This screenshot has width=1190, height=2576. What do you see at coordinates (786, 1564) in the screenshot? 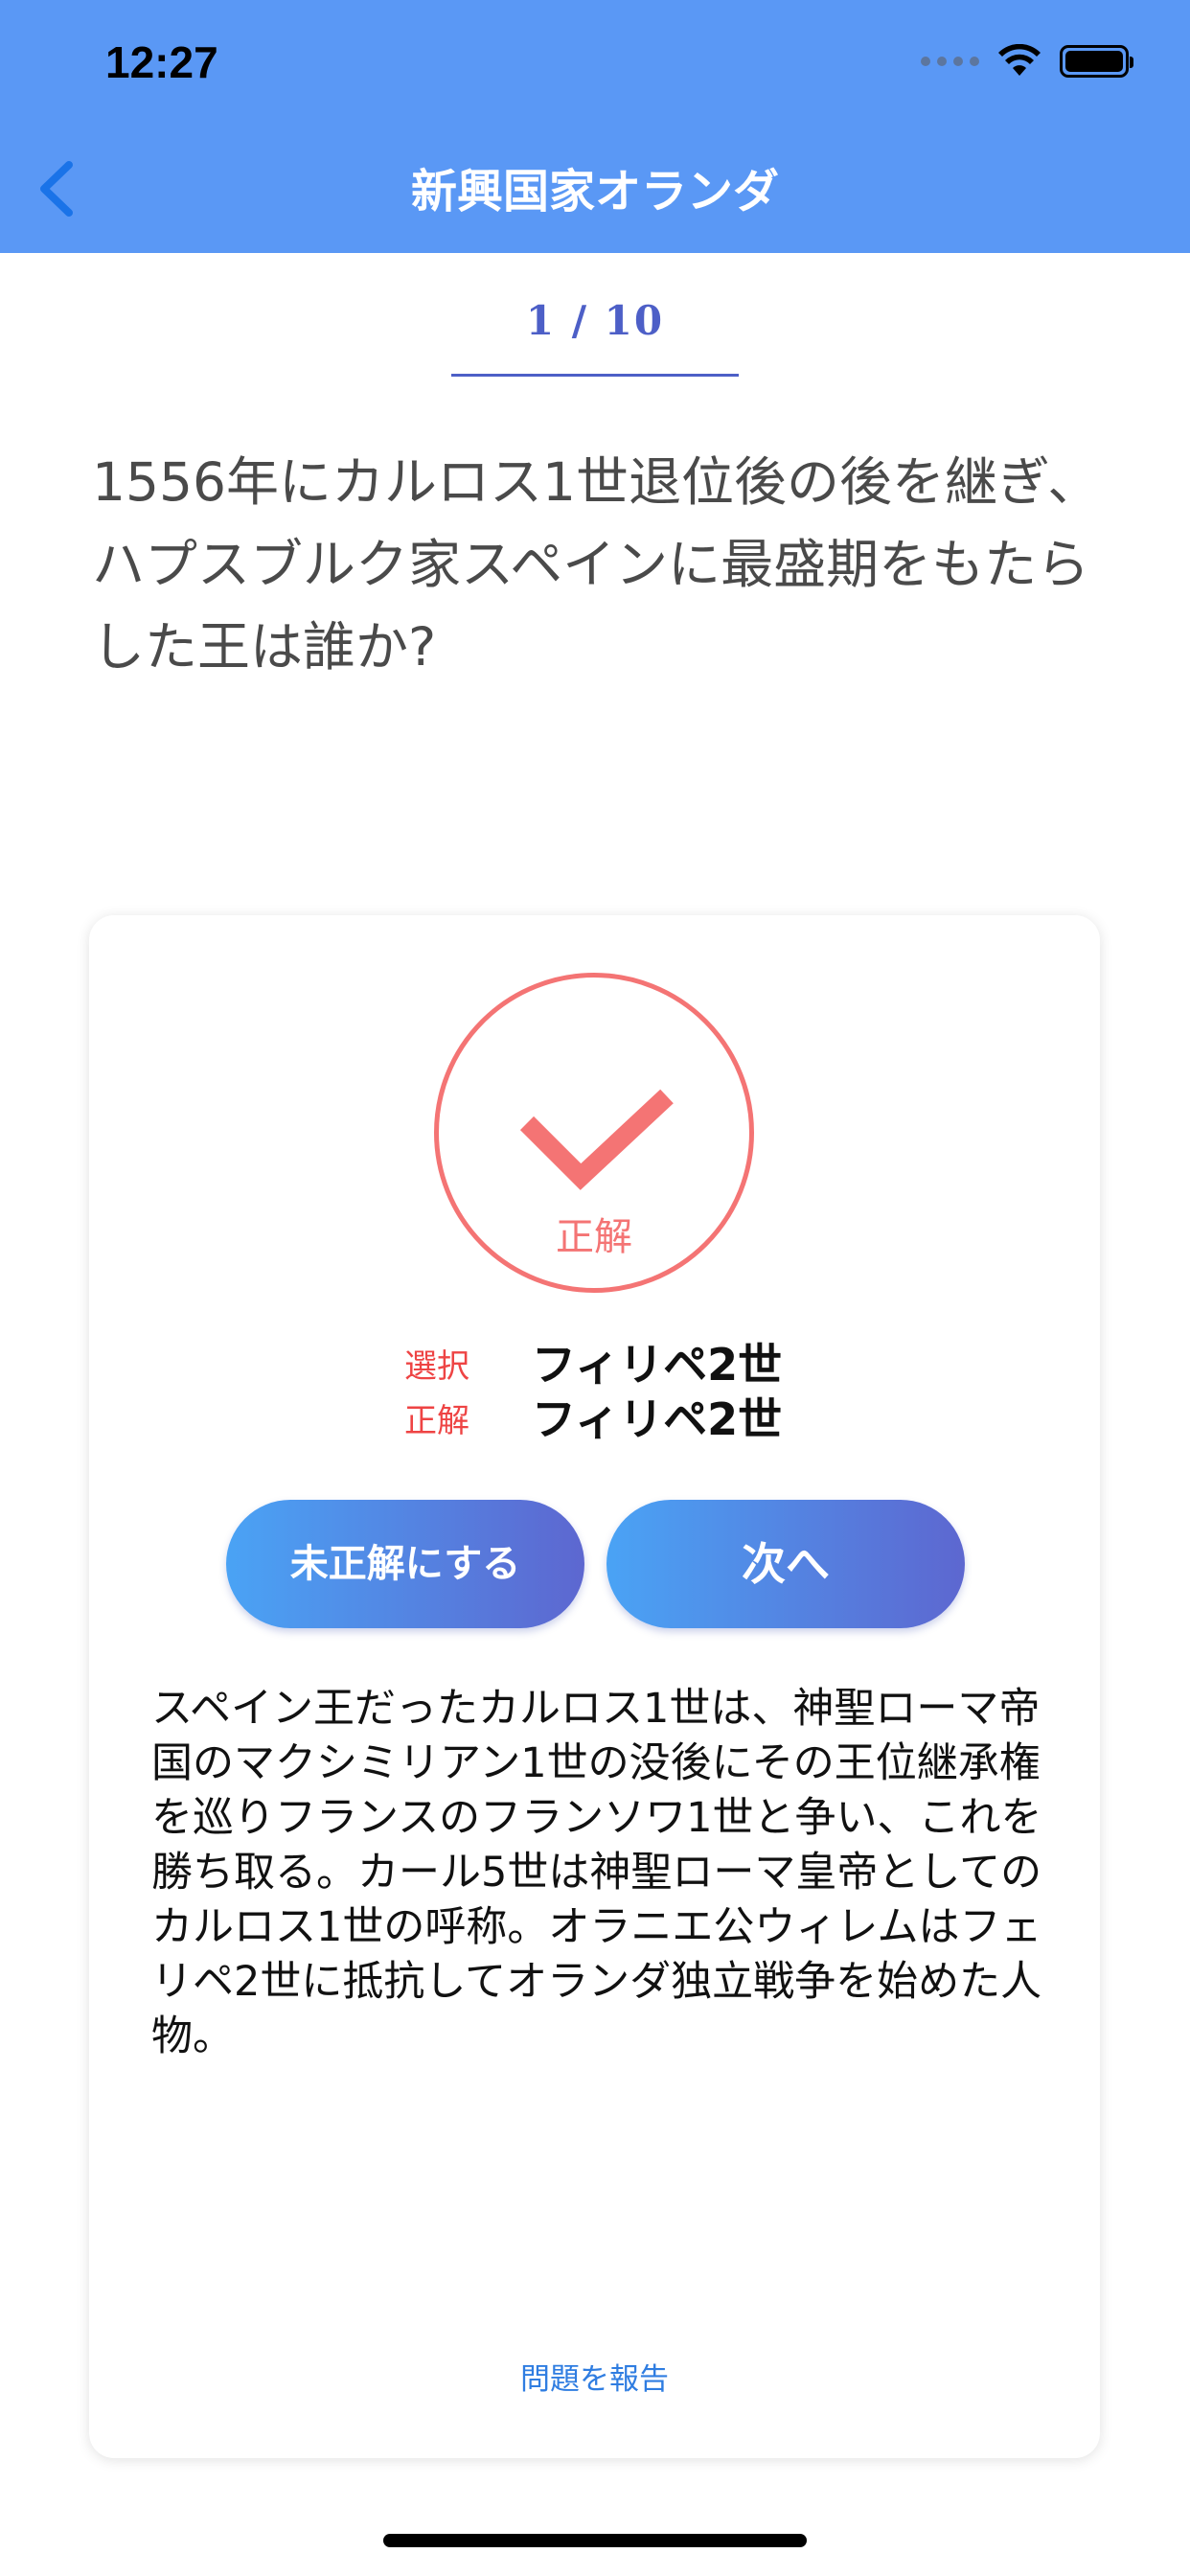
I see `next-button: 次へ` at bounding box center [786, 1564].